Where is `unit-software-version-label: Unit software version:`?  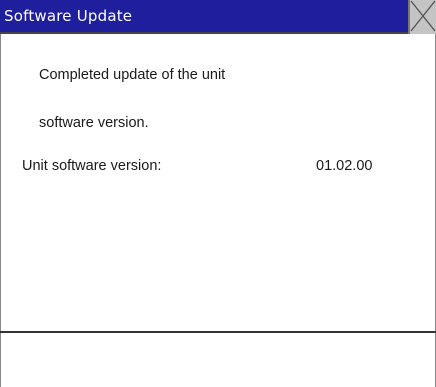 unit-software-version-label: Unit software version: is located at coordinates (92, 166).